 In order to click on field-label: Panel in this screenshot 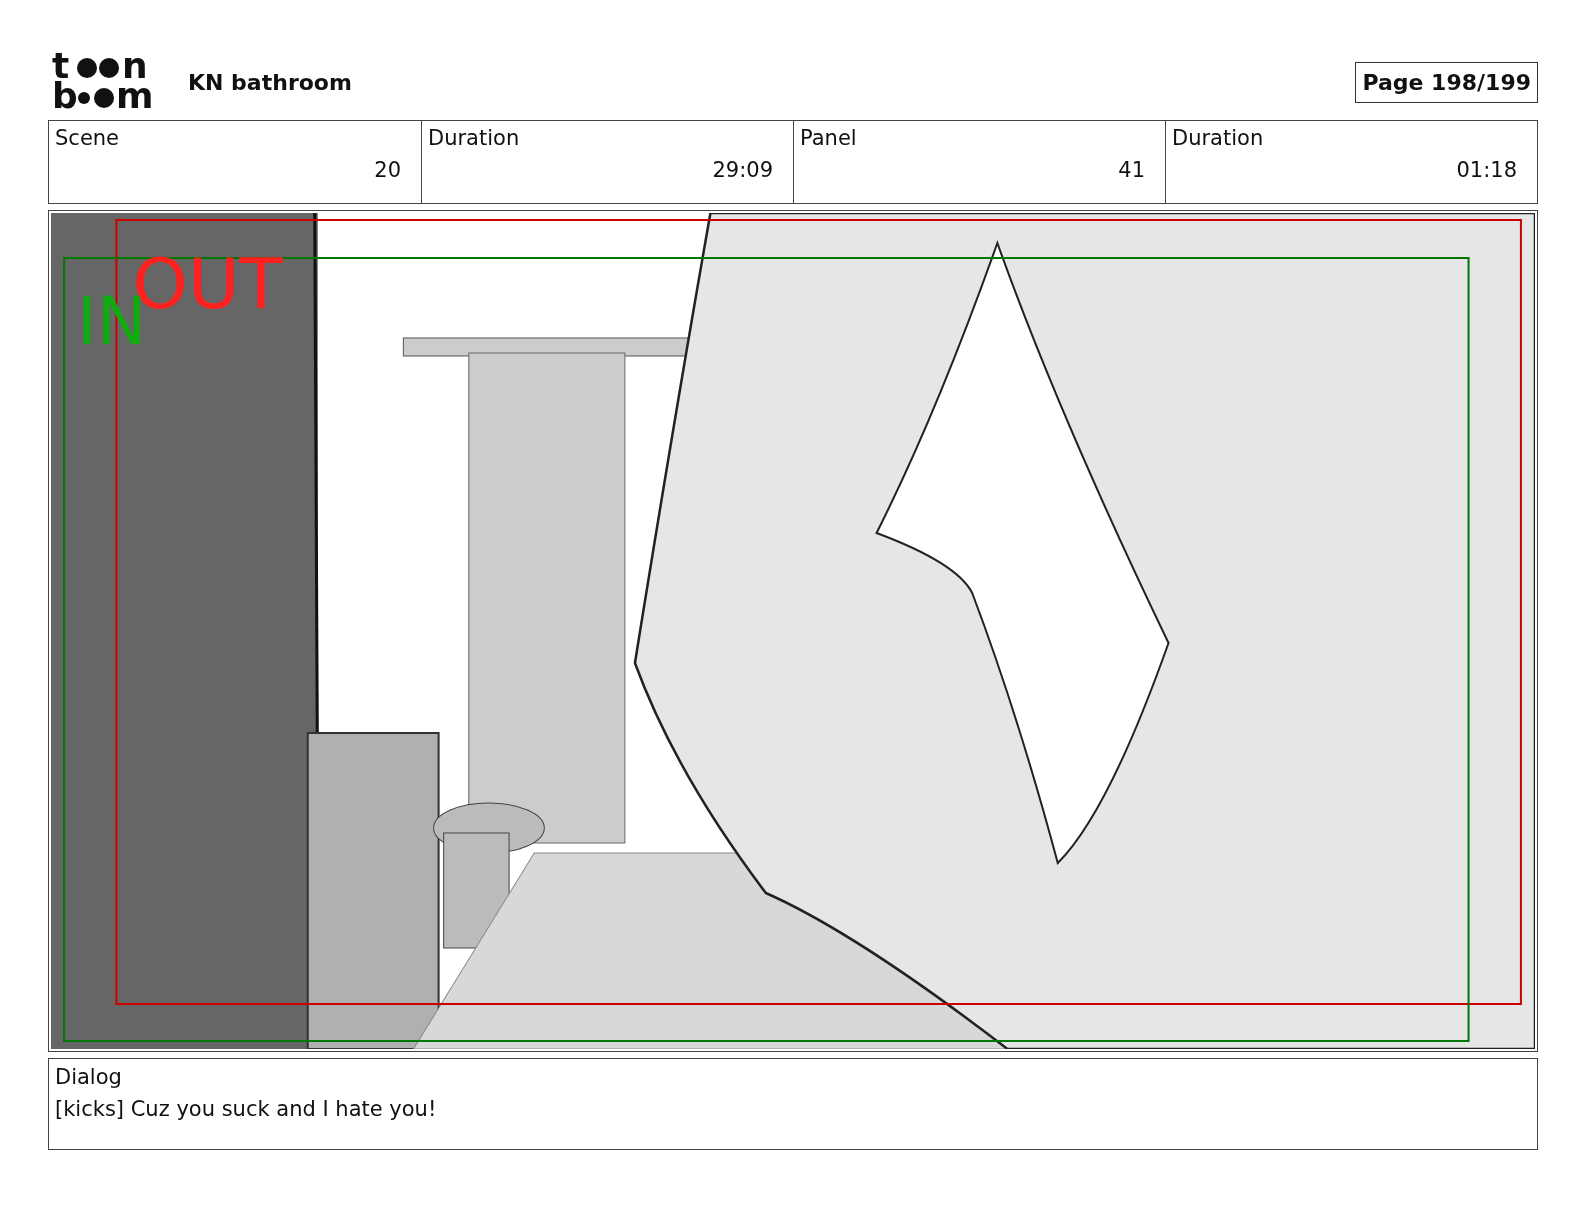, I will do `click(828, 138)`.